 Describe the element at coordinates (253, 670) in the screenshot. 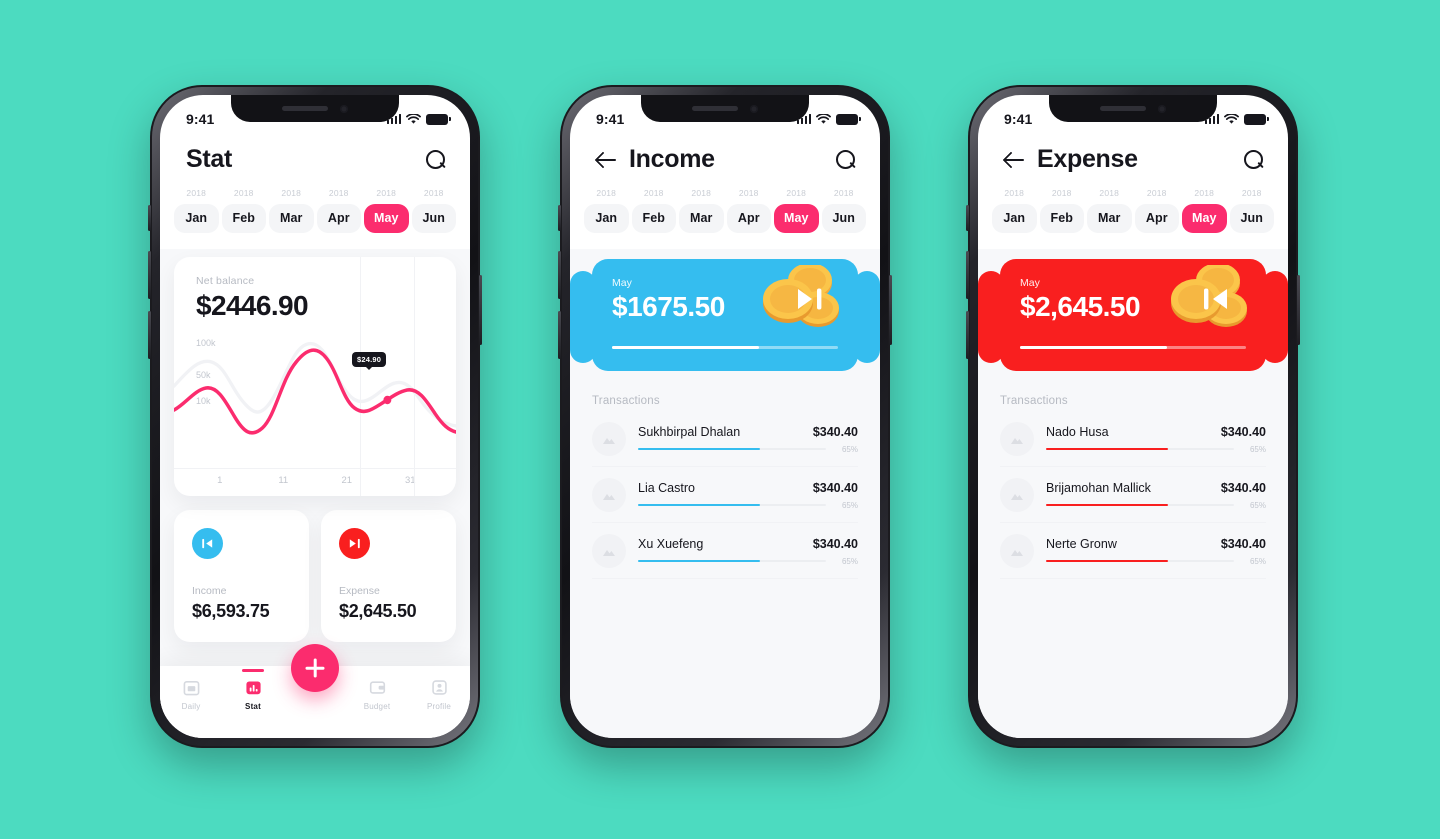

I see `active-tab-indicator` at that location.